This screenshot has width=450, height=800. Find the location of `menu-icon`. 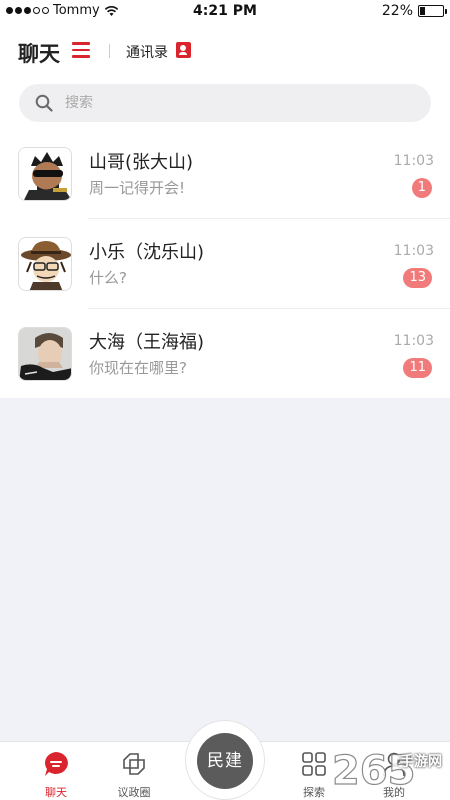

menu-icon is located at coordinates (81, 50).